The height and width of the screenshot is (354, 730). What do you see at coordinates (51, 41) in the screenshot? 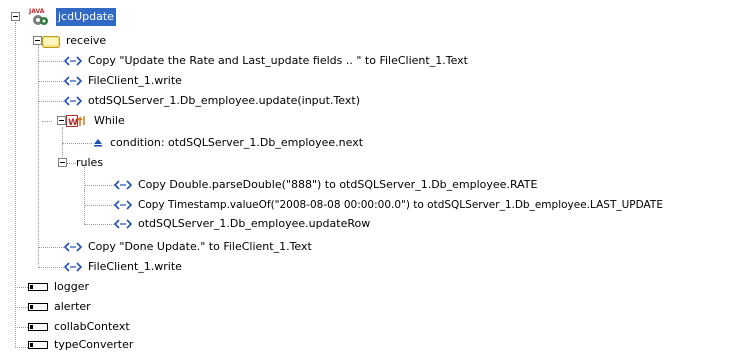
I see `folder-icon` at bounding box center [51, 41].